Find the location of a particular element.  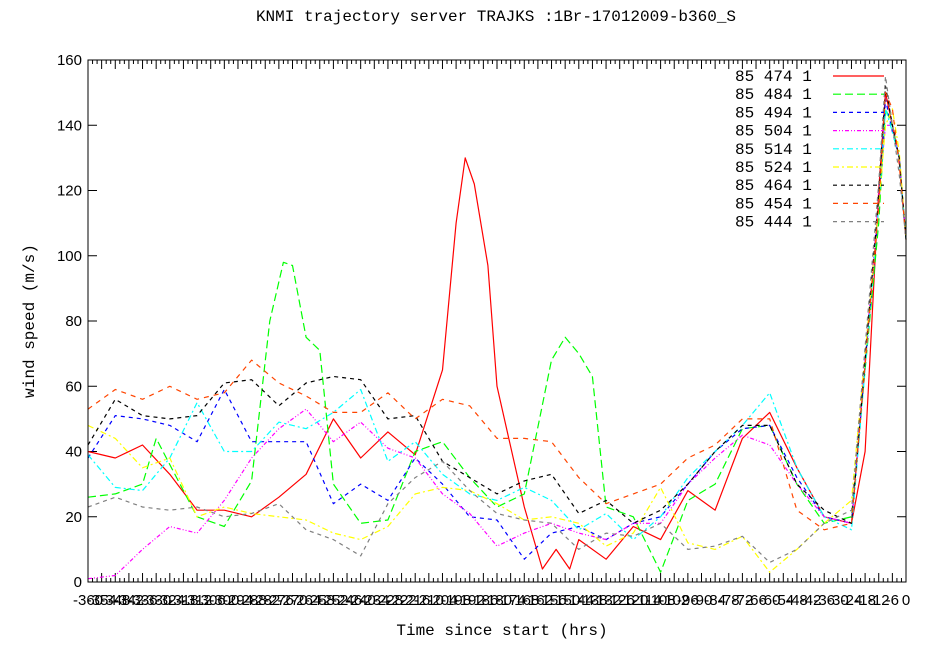

legend-label: 85 454 1 is located at coordinates (773, 204).